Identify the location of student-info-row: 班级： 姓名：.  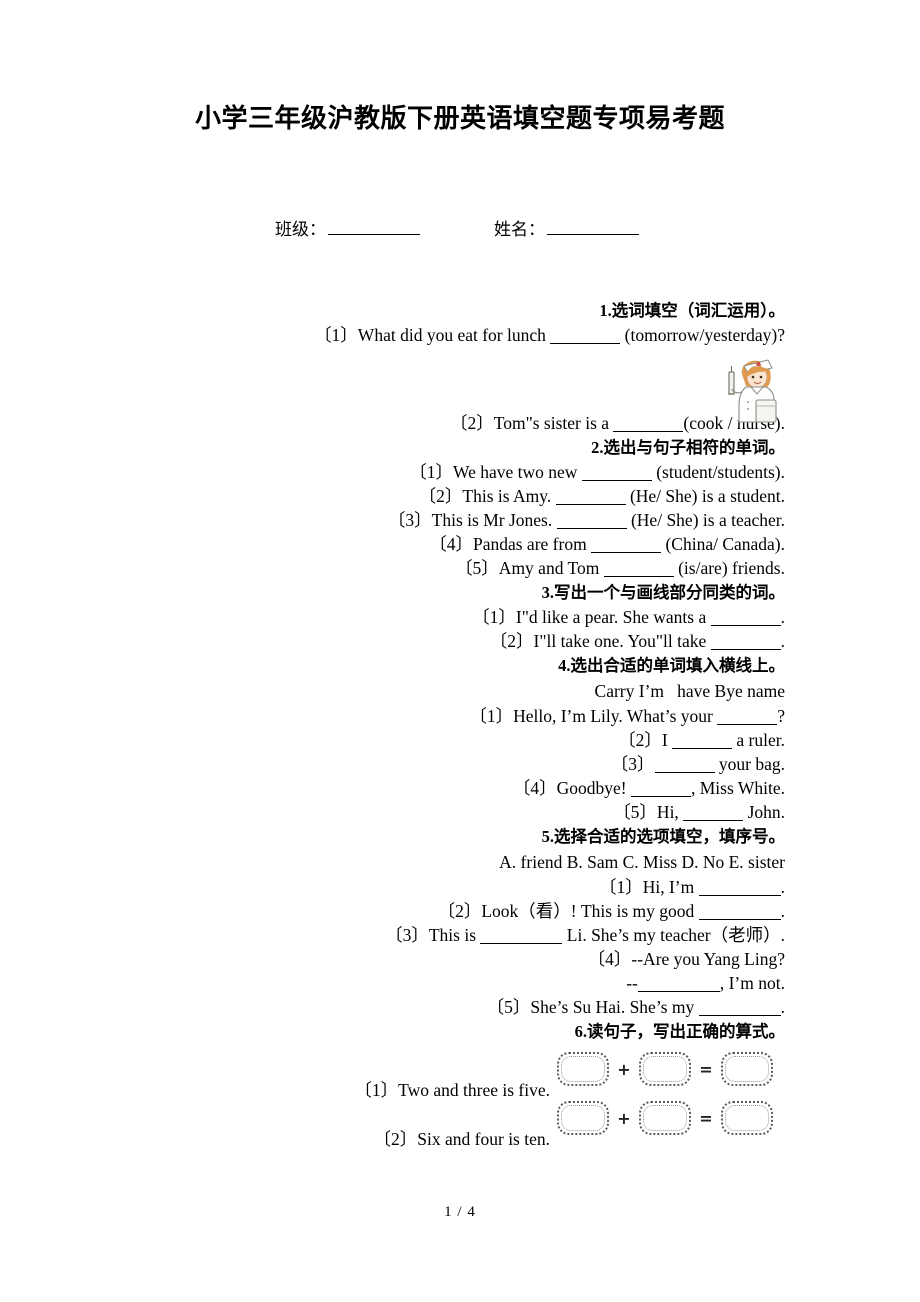
(525, 227).